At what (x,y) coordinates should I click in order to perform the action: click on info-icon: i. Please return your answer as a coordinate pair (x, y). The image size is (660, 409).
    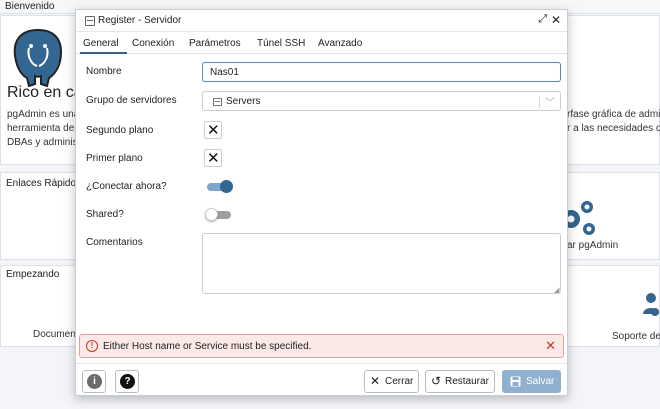
    Looking at the image, I should click on (94, 381).